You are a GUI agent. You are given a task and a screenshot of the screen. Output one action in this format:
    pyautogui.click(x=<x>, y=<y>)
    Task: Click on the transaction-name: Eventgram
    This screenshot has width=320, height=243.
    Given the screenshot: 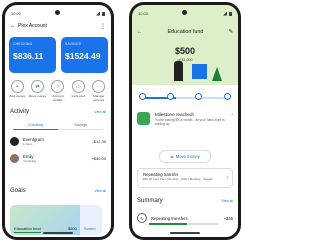 What is the action you would take?
    pyautogui.click(x=33, y=139)
    